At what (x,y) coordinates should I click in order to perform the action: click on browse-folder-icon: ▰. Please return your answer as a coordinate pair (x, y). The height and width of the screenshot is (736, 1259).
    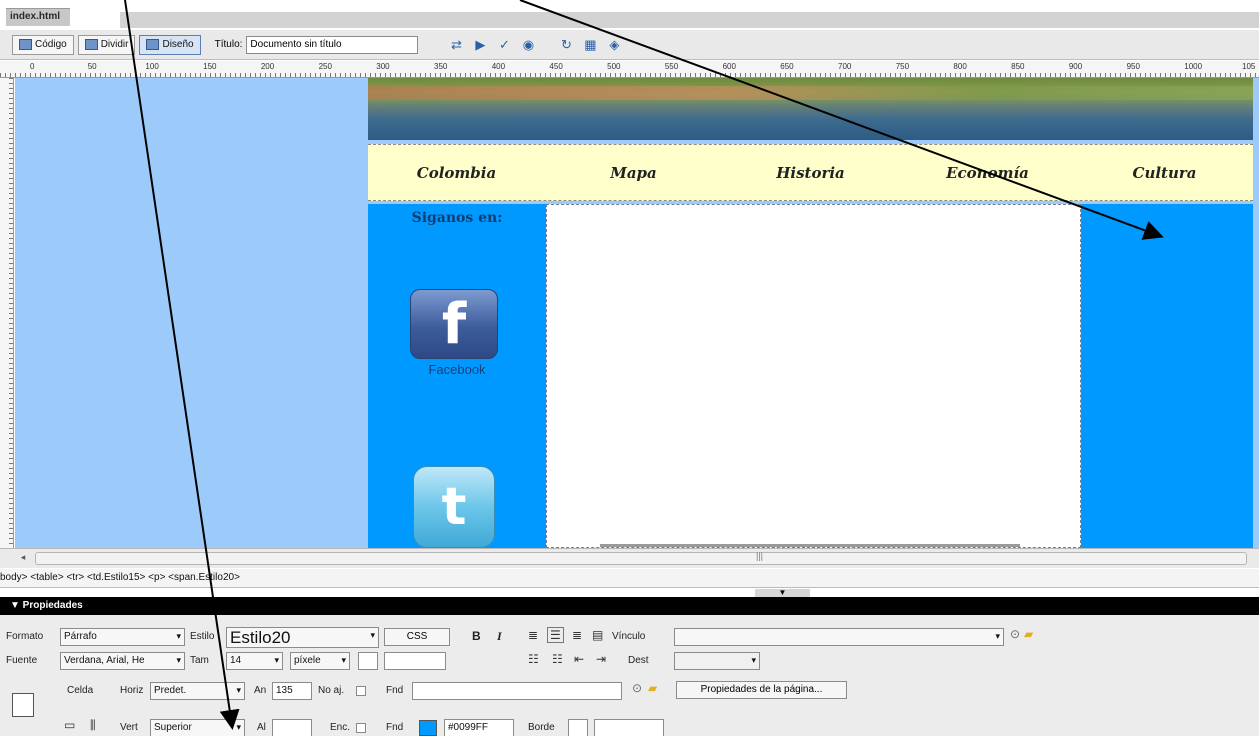
    Looking at the image, I should click on (1028, 634).